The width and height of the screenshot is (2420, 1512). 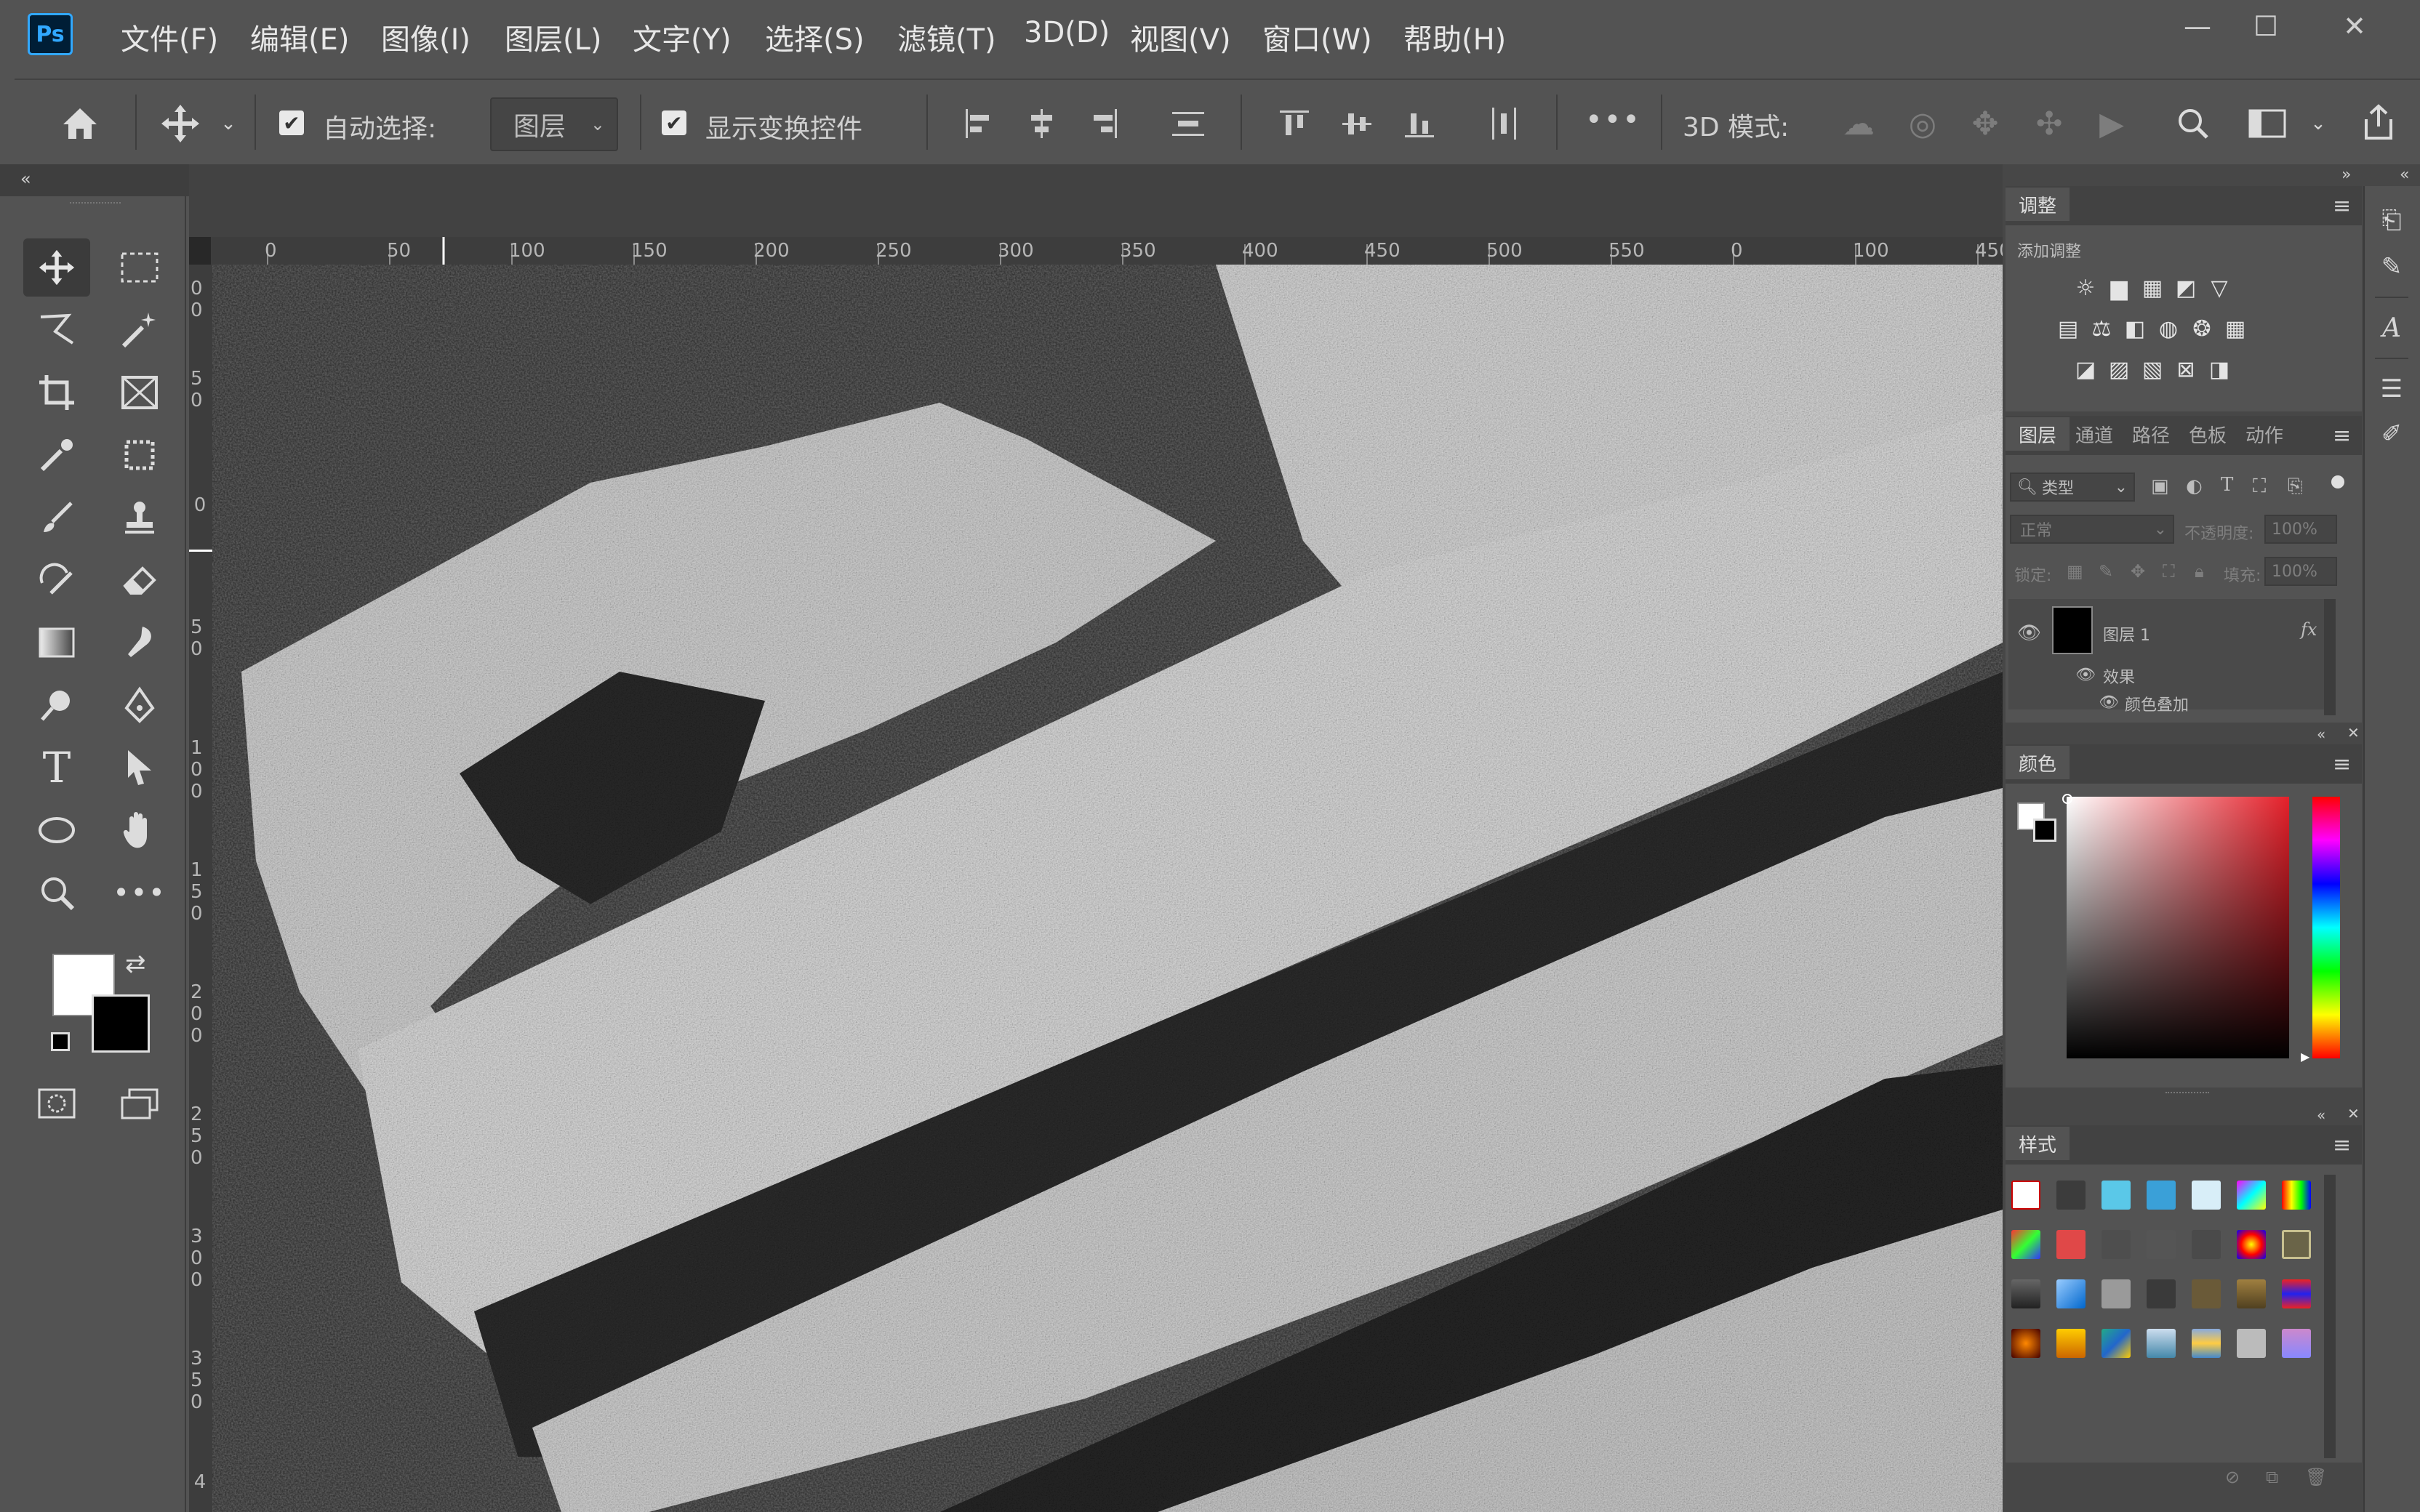 I want to click on color-field, so click(x=2178, y=927).